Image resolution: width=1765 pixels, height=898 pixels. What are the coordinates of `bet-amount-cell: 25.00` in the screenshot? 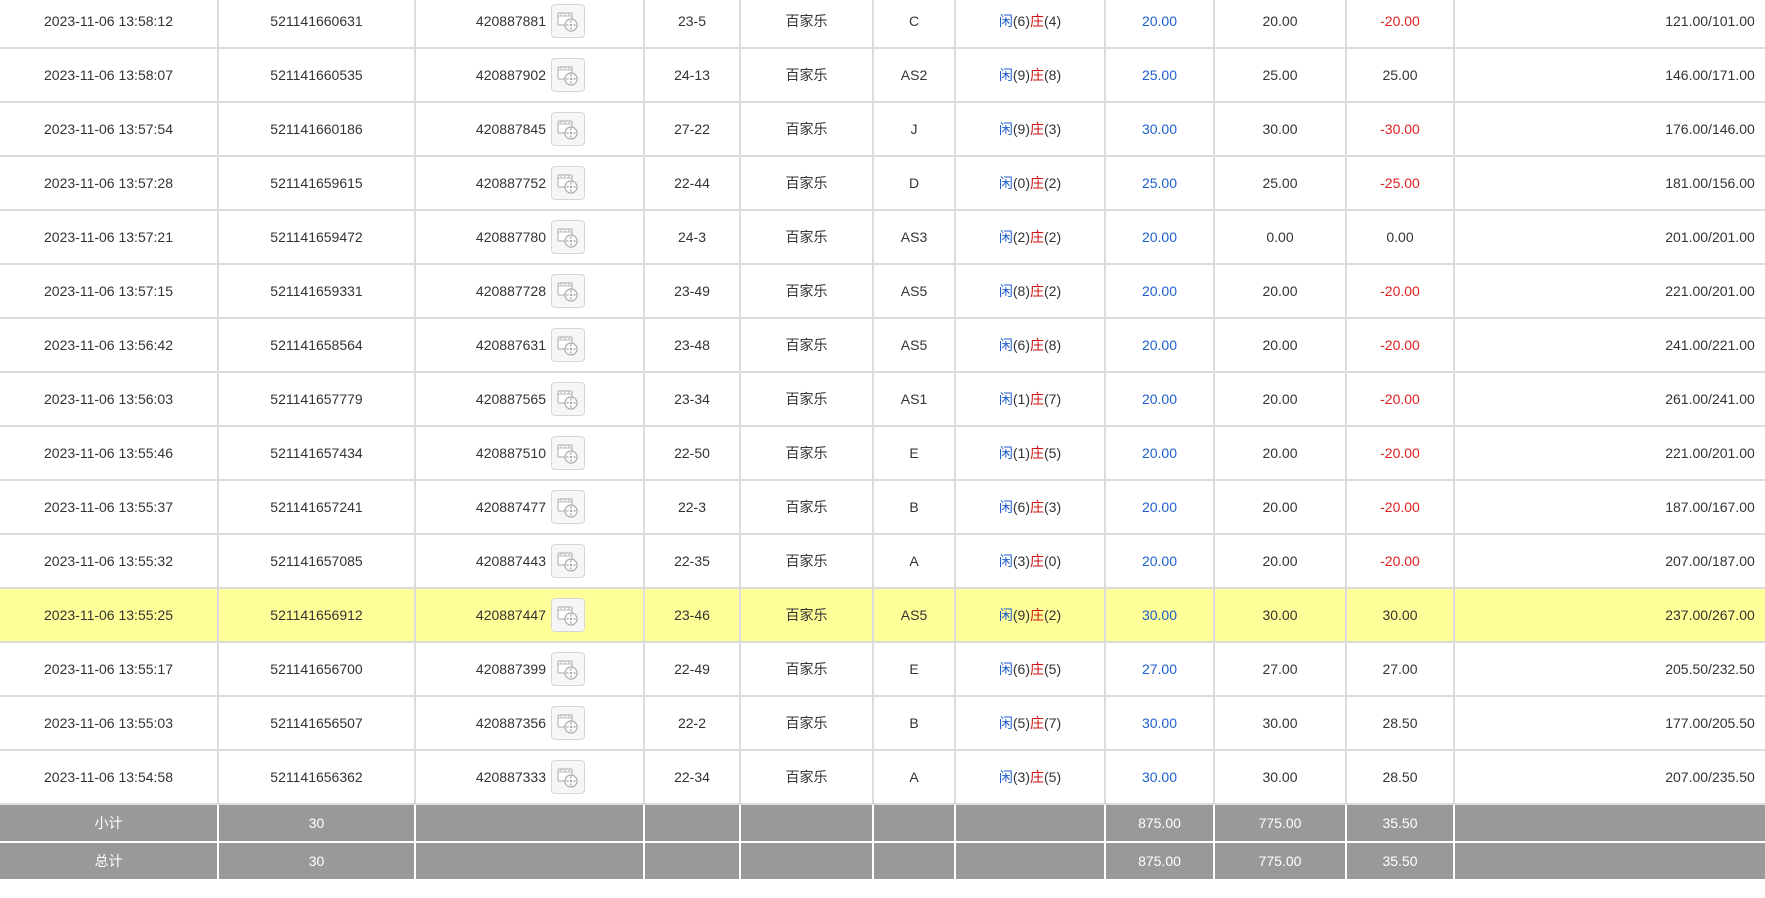 It's located at (1160, 183).